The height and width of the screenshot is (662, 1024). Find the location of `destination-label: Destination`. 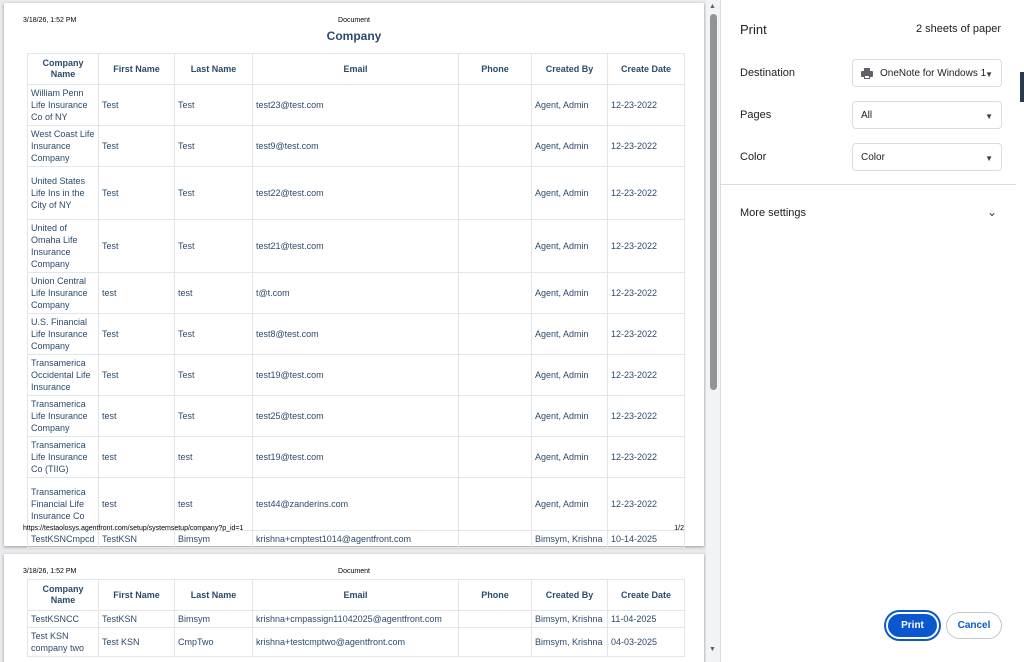

destination-label: Destination is located at coordinates (768, 73).